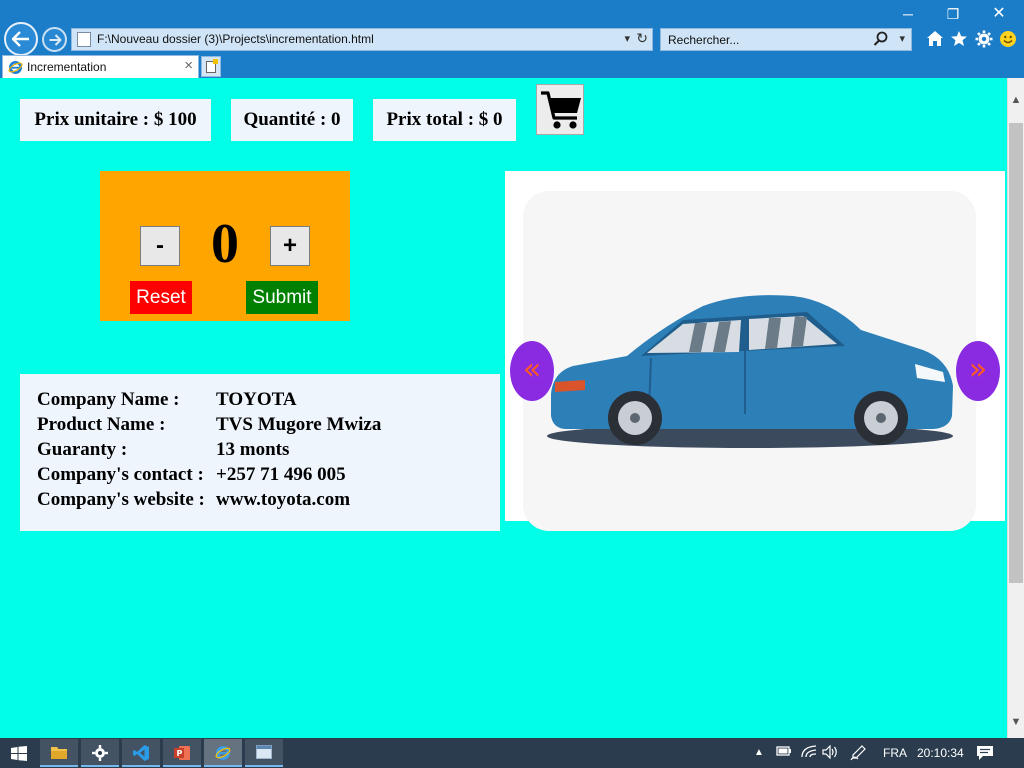 This screenshot has height=768, width=1024. Describe the element at coordinates (282, 297) in the screenshot. I see `submit-button: Submit` at that location.